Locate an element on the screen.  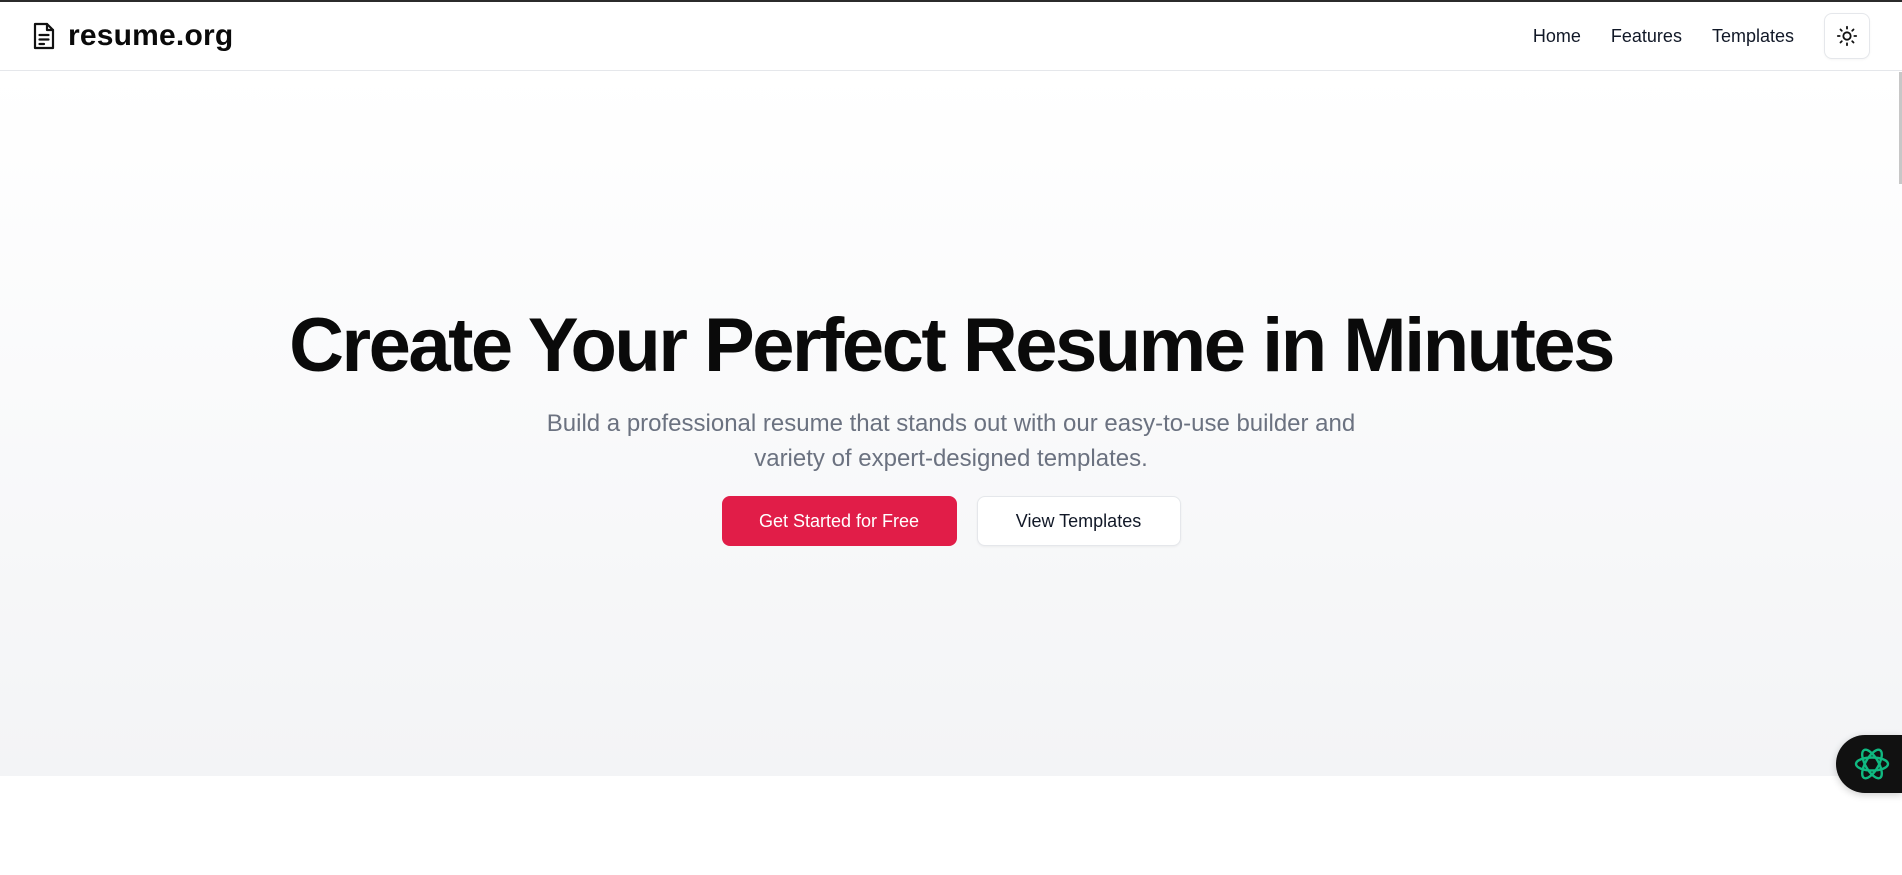
document-icon is located at coordinates (44, 36).